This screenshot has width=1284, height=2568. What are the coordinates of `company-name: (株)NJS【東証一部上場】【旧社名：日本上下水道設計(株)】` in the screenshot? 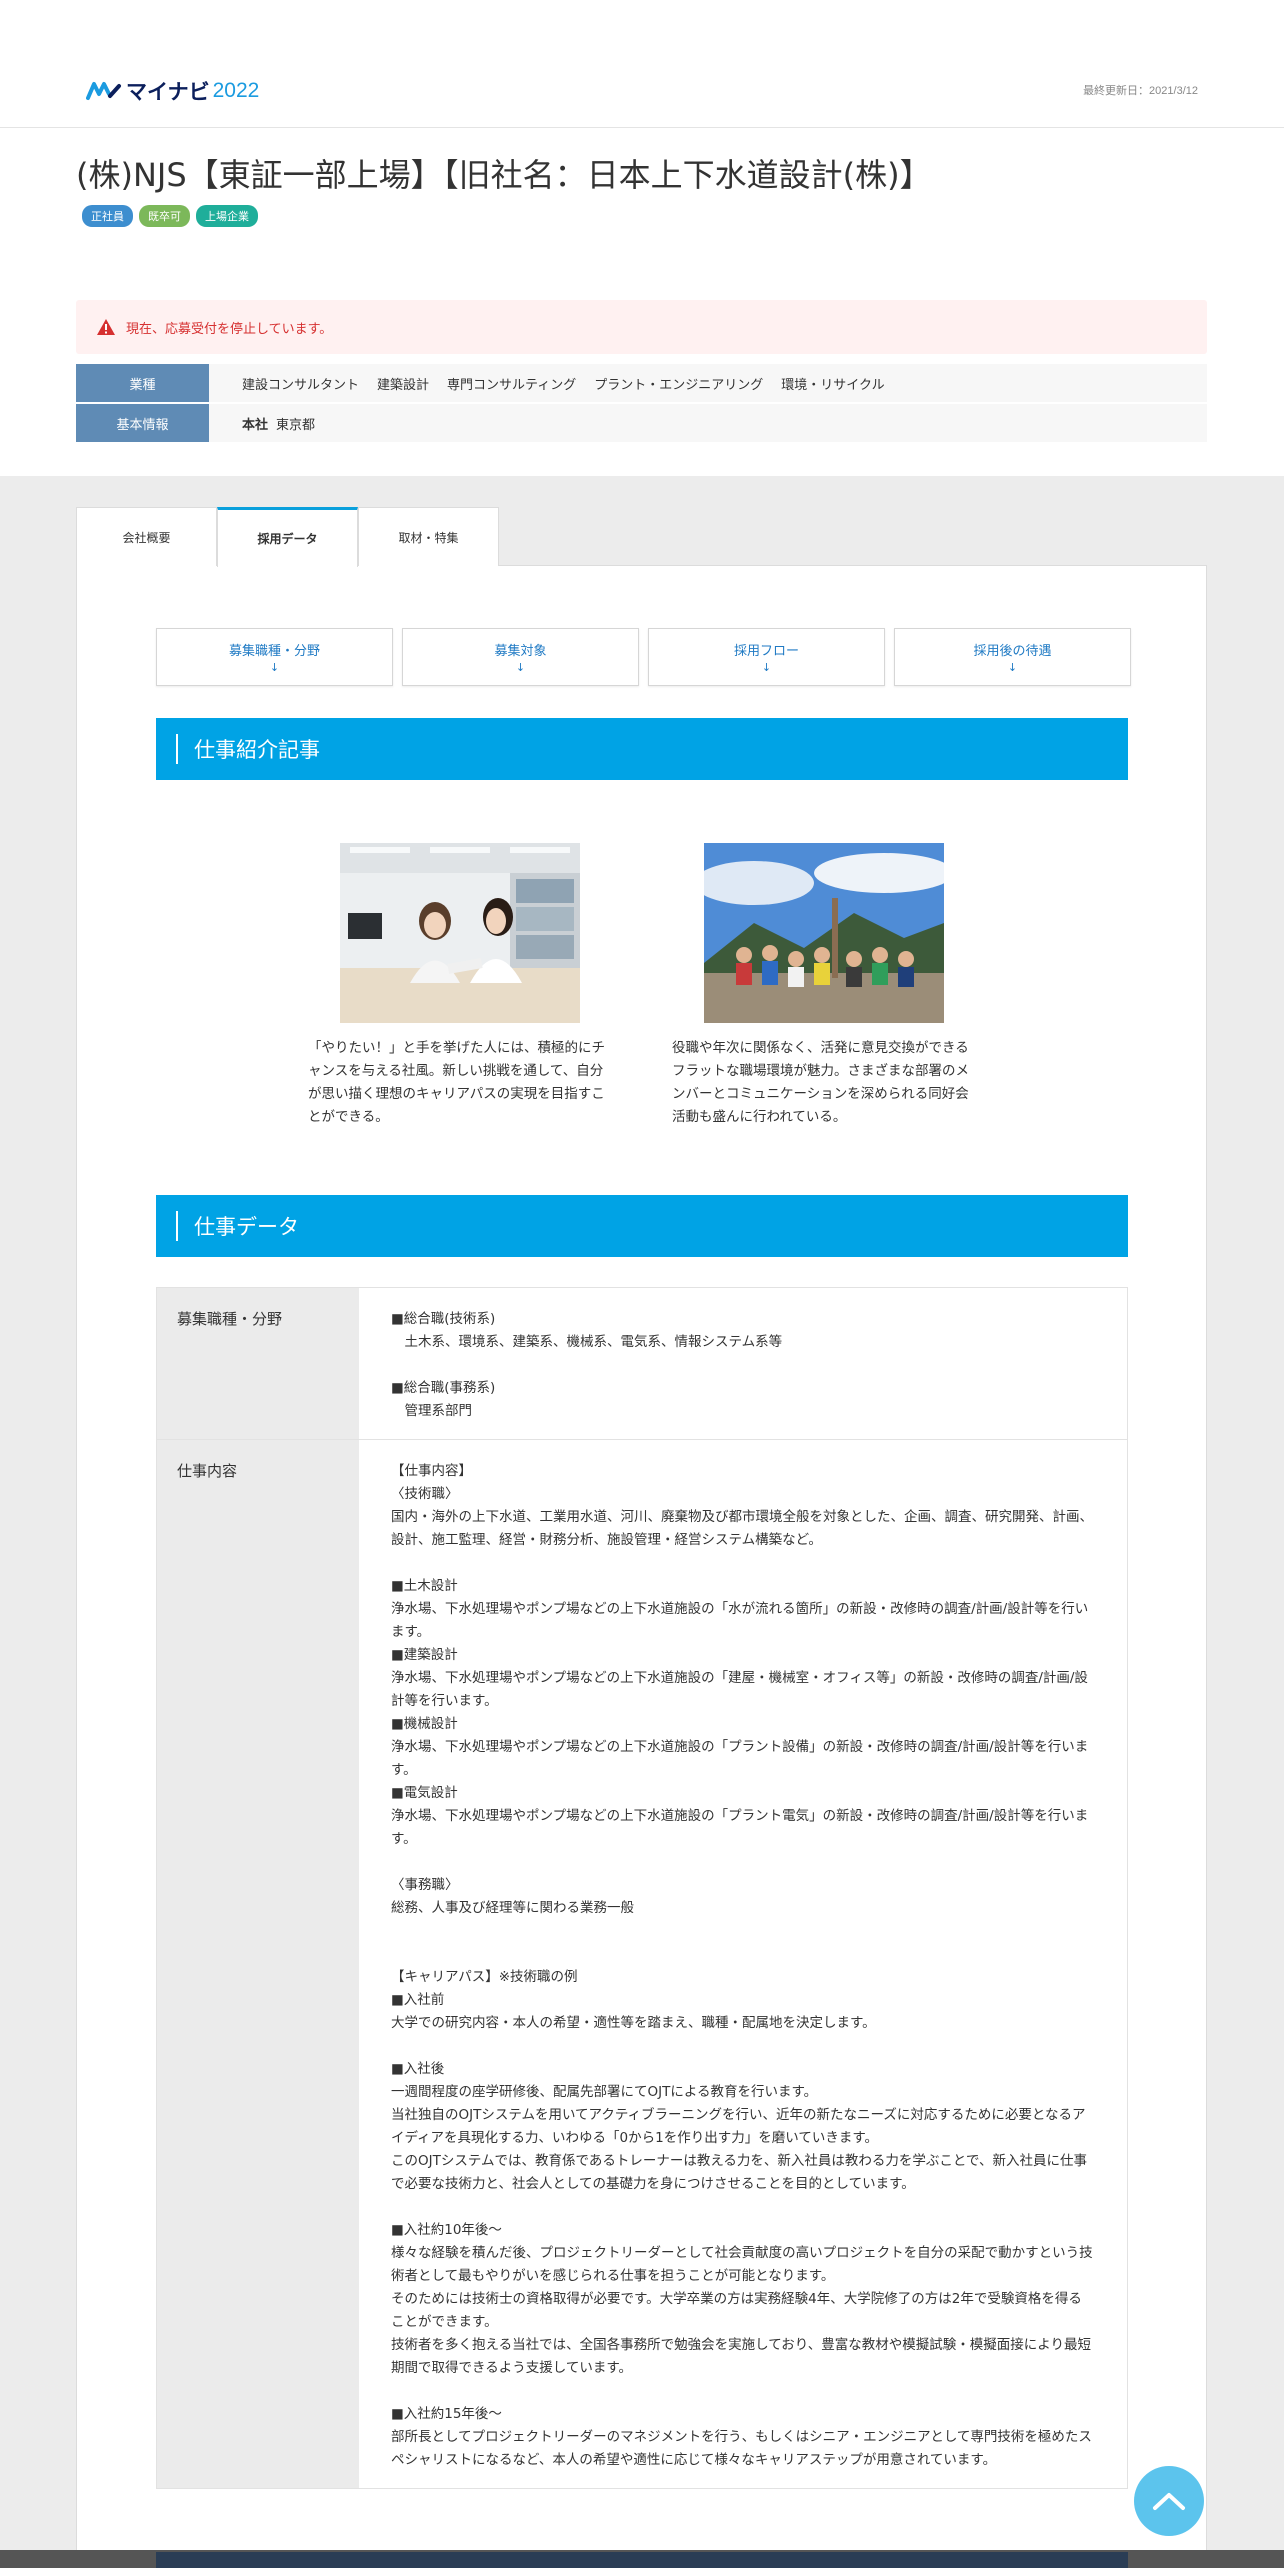 It's located at (504, 175).